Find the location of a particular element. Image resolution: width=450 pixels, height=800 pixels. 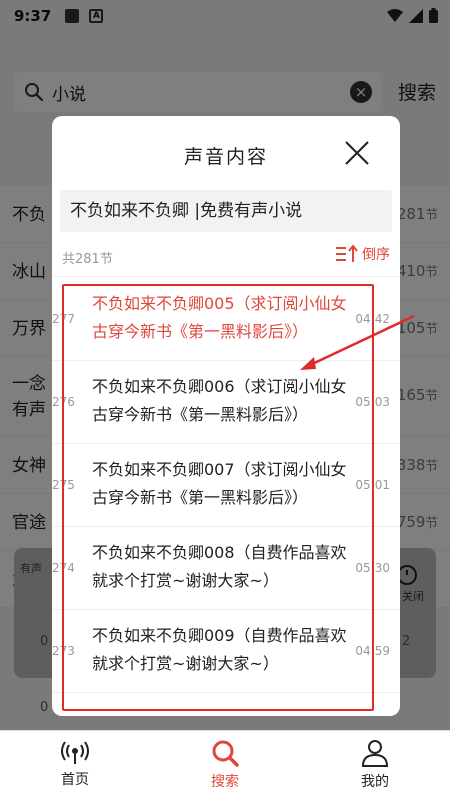

user-icon is located at coordinates (375, 753).